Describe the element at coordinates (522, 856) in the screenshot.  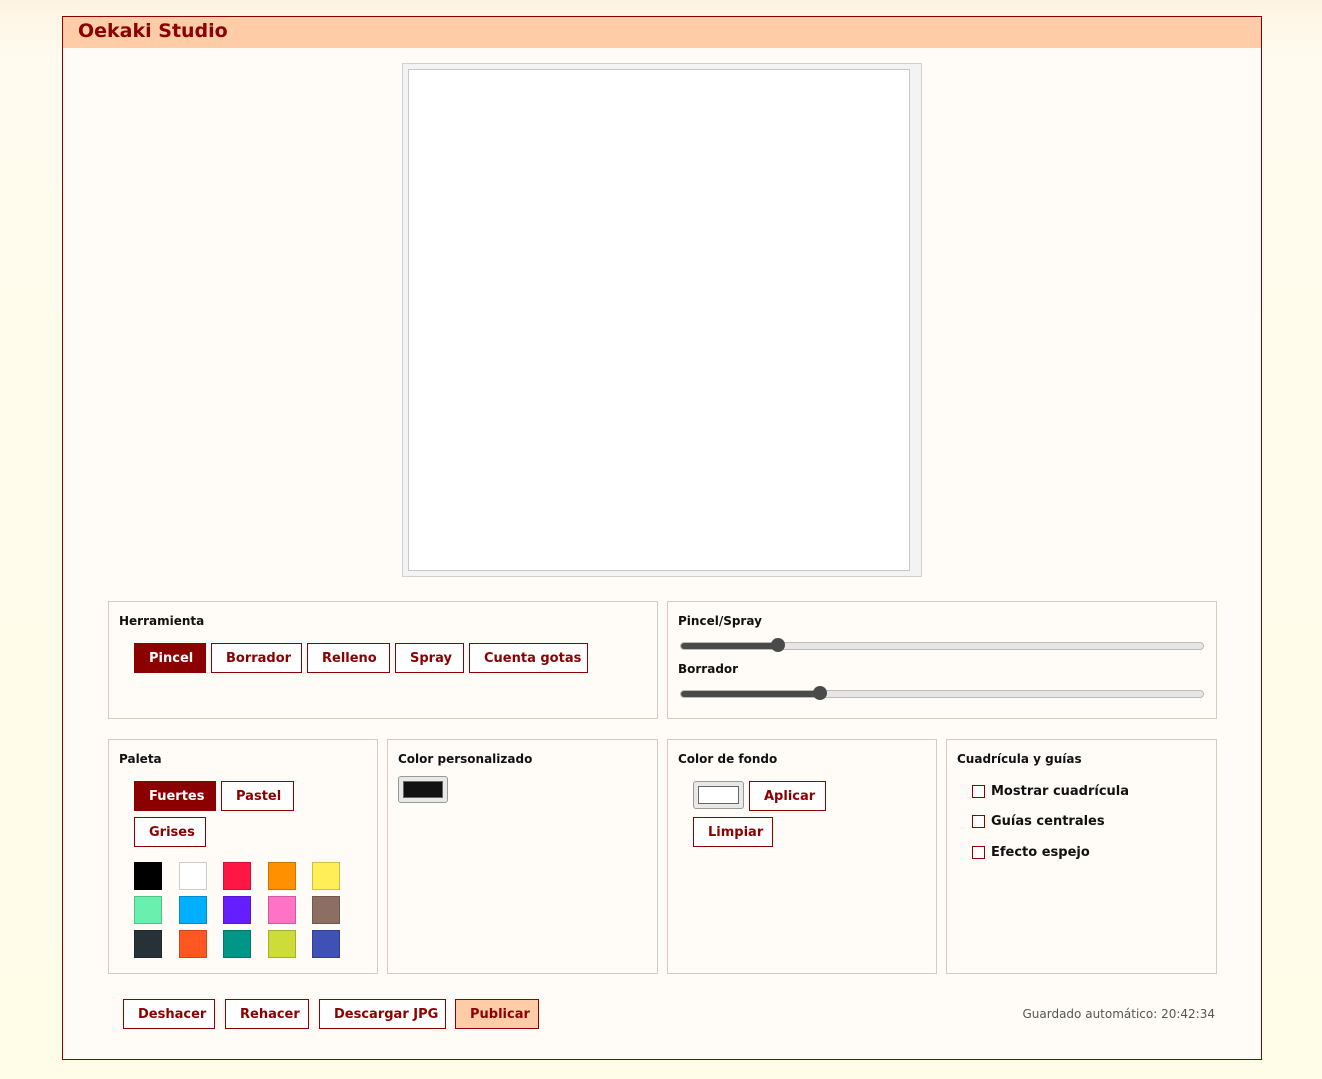
I see `custom-color-panel: Color personalizado` at that location.